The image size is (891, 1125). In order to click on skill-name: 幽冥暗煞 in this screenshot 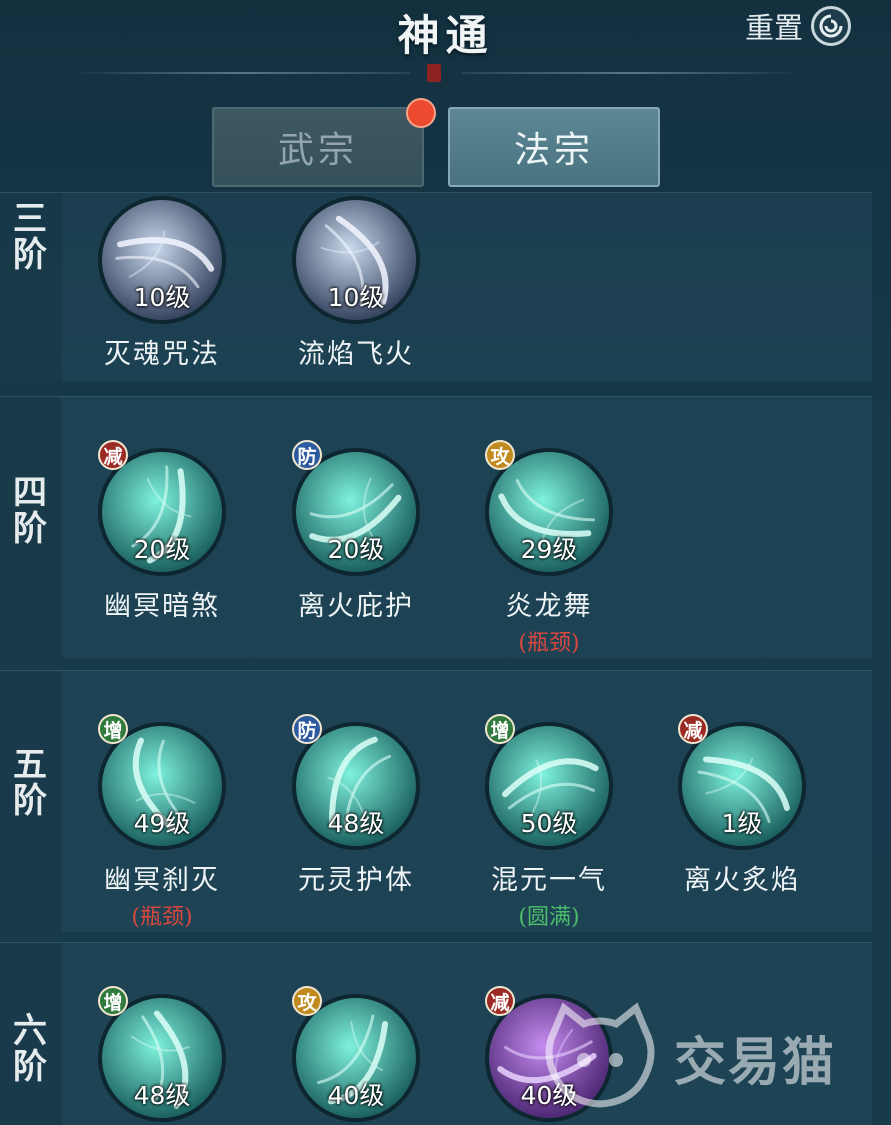, I will do `click(162, 606)`.